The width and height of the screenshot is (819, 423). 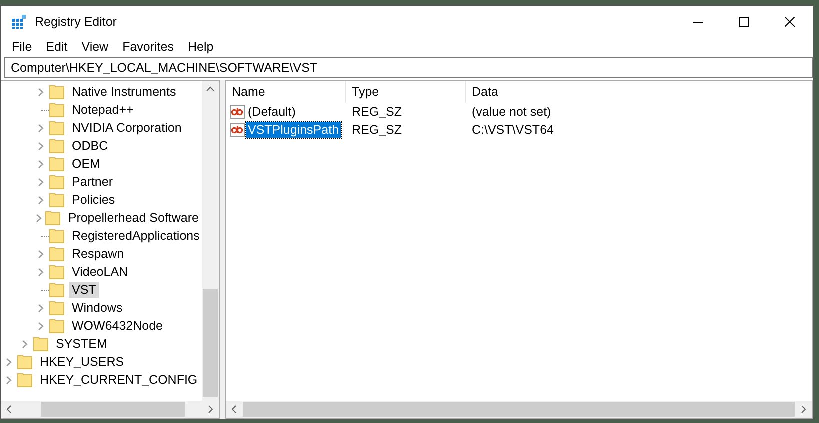 I want to click on tree-item: VST, so click(x=84, y=290).